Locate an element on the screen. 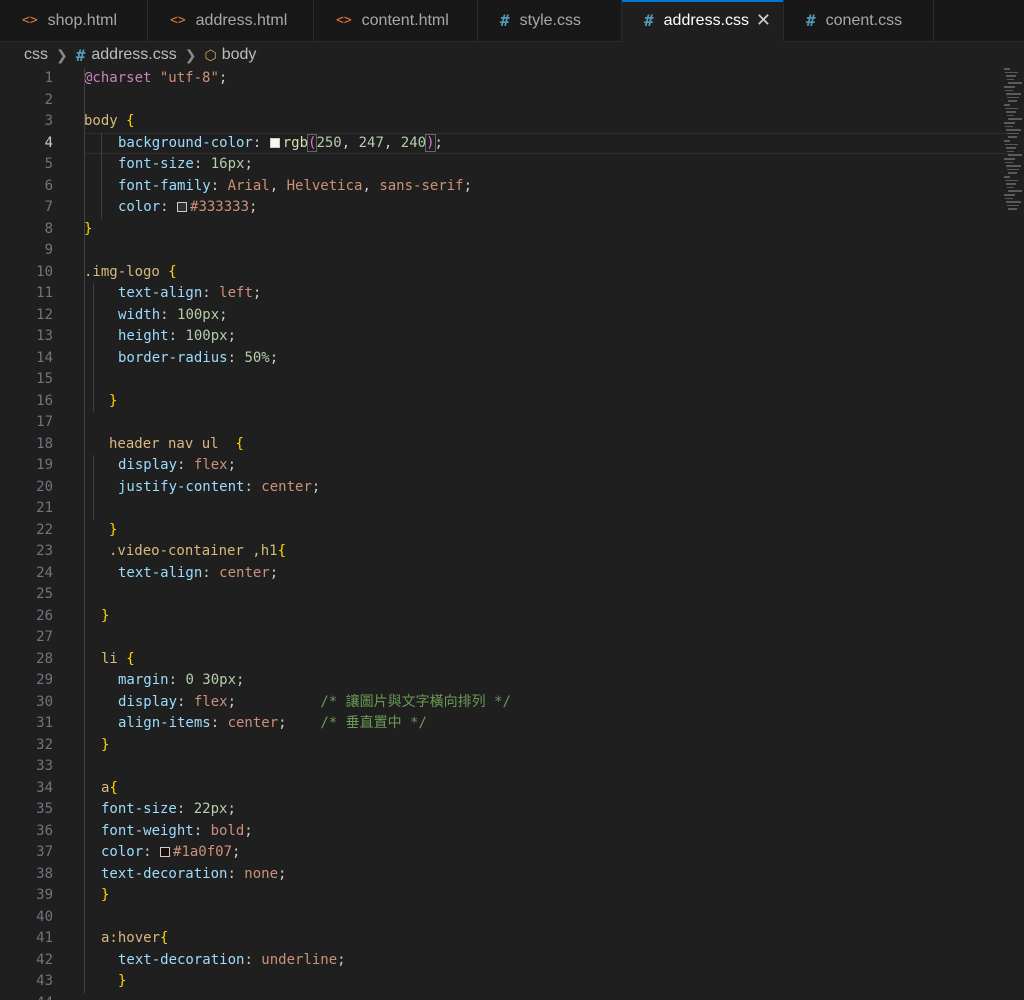 The image size is (1024, 1000). code-line: 10 .img-logo { is located at coordinates (512, 273).